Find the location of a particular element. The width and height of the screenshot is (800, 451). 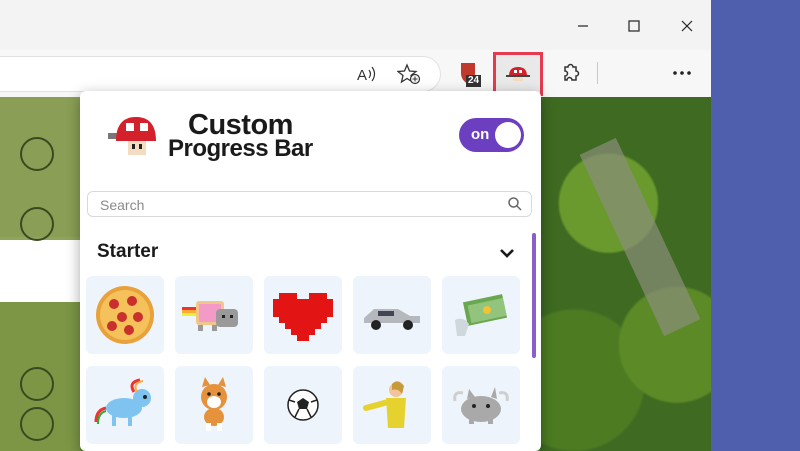

tile-nyan-cat is located at coordinates (214, 315).